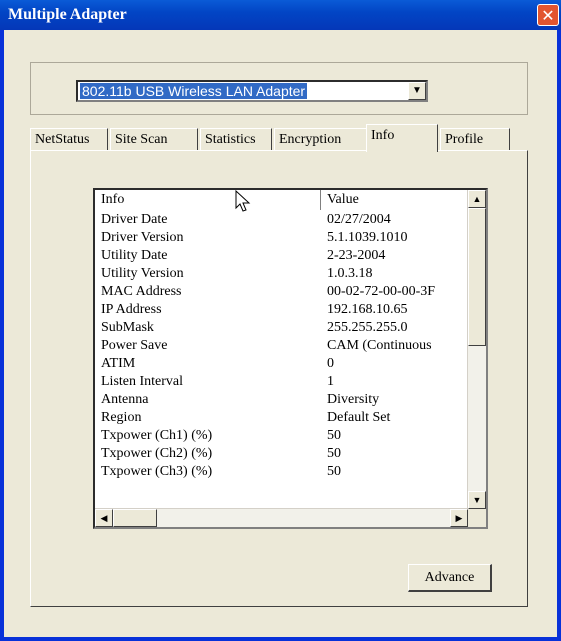 The width and height of the screenshot is (561, 641). I want to click on advance-button: Advance, so click(450, 578).